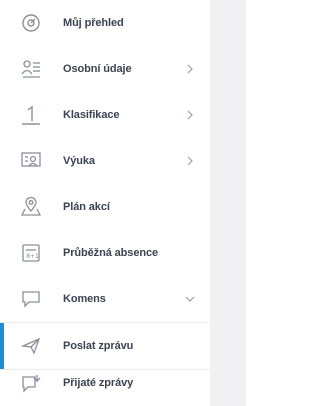 The image size is (320, 406). What do you see at coordinates (79, 161) in the screenshot?
I see `sidebar-item-label: Výuka` at bounding box center [79, 161].